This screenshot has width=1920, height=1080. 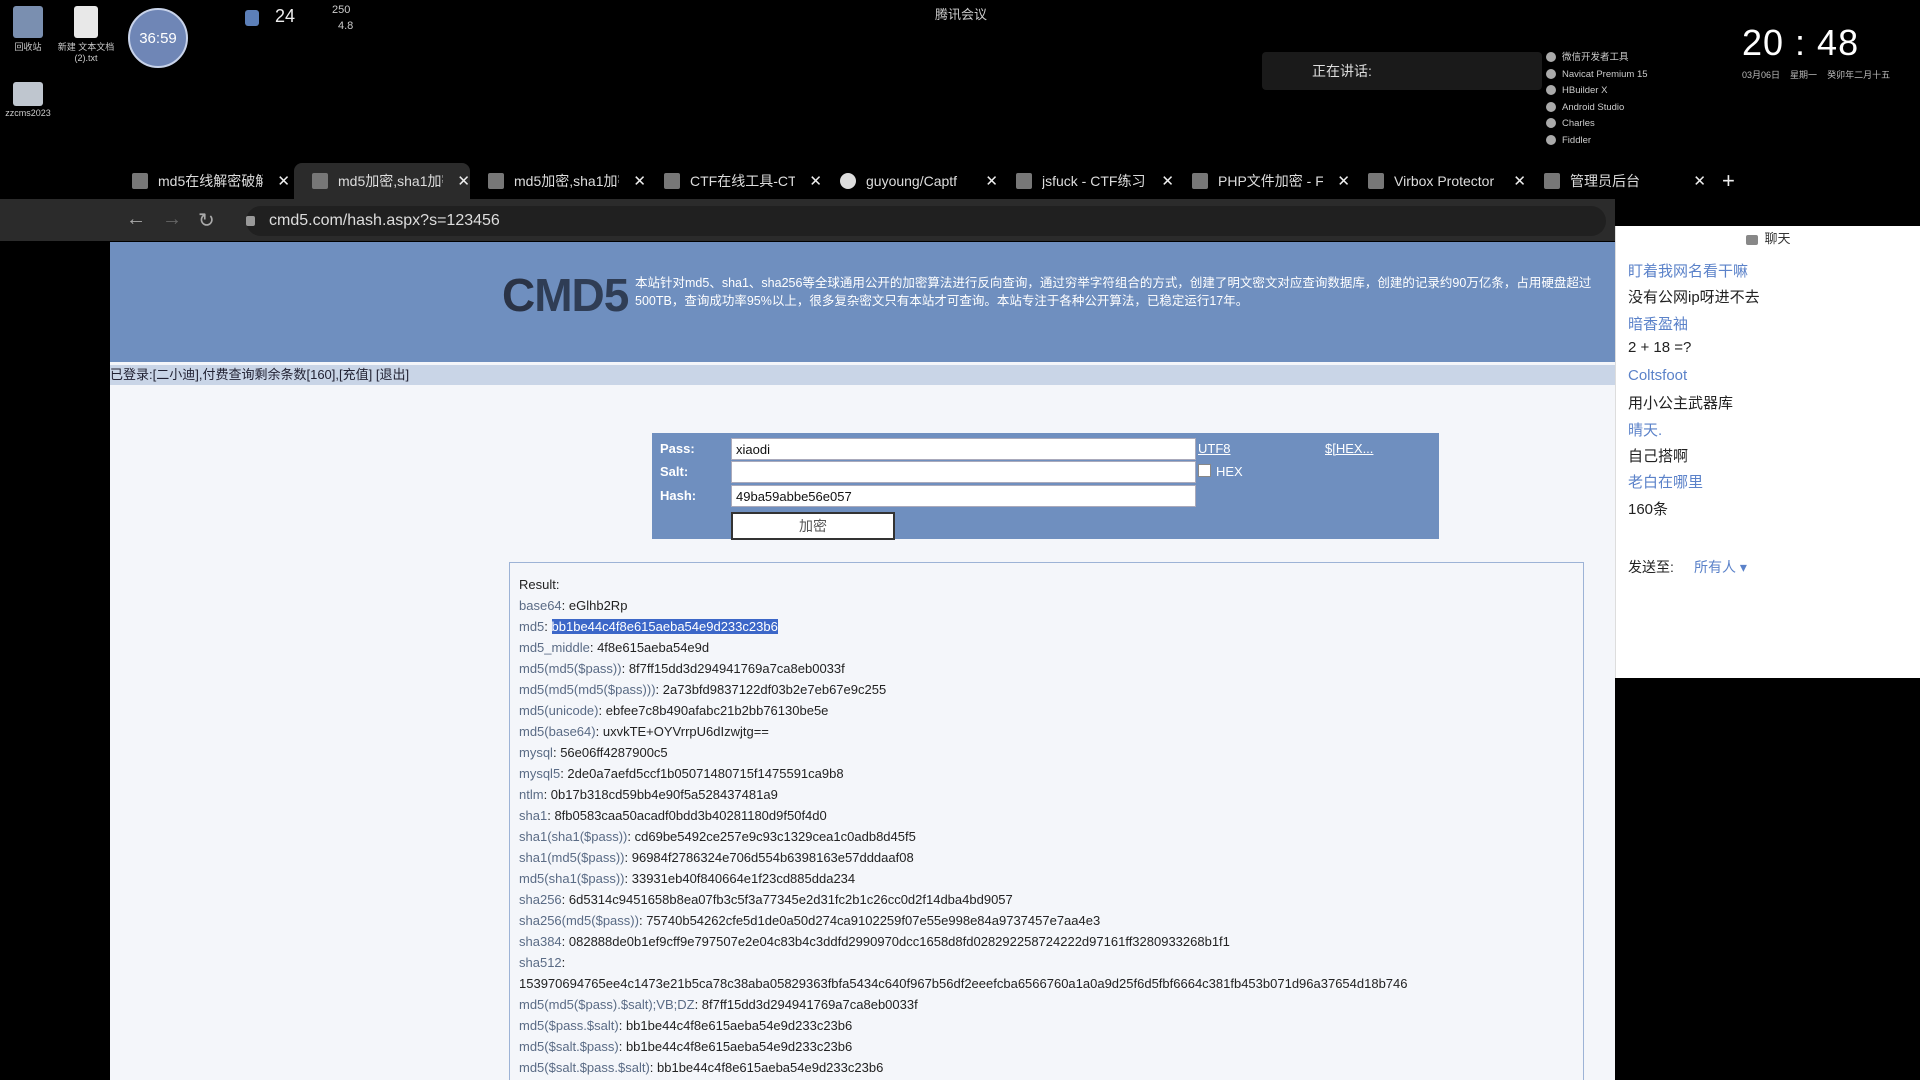 What do you see at coordinates (963, 472) in the screenshot?
I see `salt-input` at bounding box center [963, 472].